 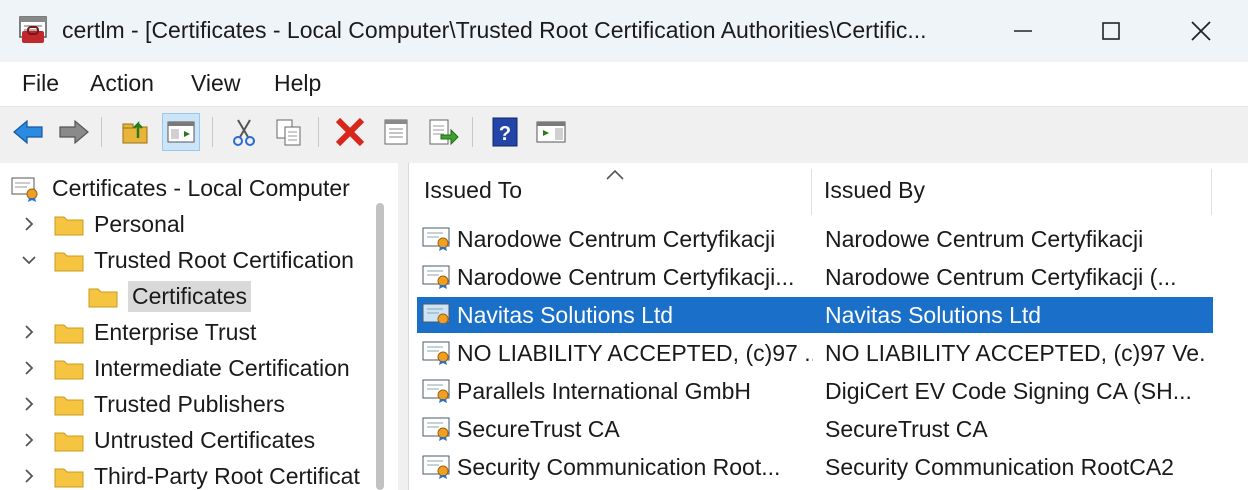 I want to click on help-icon: ?, so click(x=505, y=132).